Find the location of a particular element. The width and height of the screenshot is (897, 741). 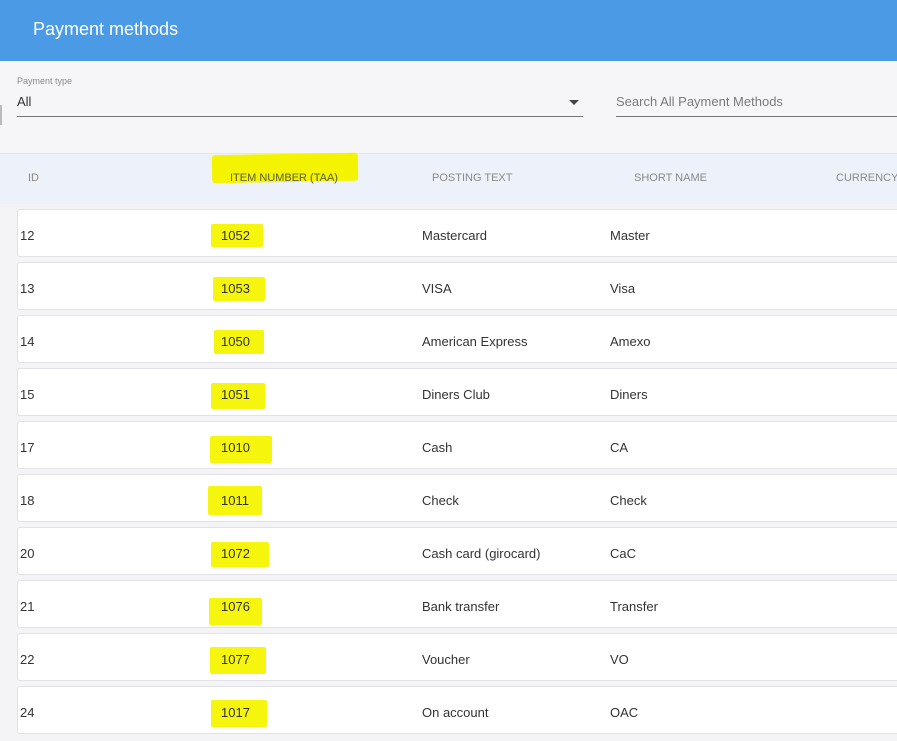

search-input is located at coordinates (756, 101).